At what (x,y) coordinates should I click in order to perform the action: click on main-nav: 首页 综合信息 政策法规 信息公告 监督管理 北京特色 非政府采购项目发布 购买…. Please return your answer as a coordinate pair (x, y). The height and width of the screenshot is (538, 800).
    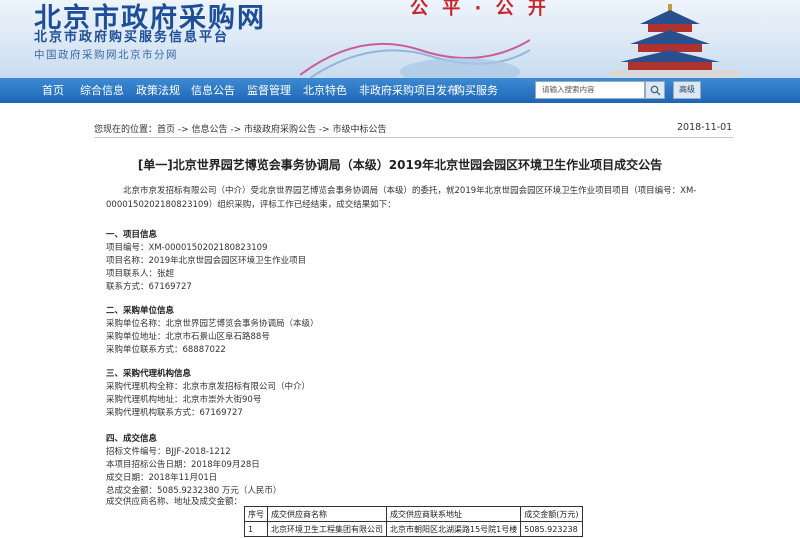
    Looking at the image, I should click on (400, 90).